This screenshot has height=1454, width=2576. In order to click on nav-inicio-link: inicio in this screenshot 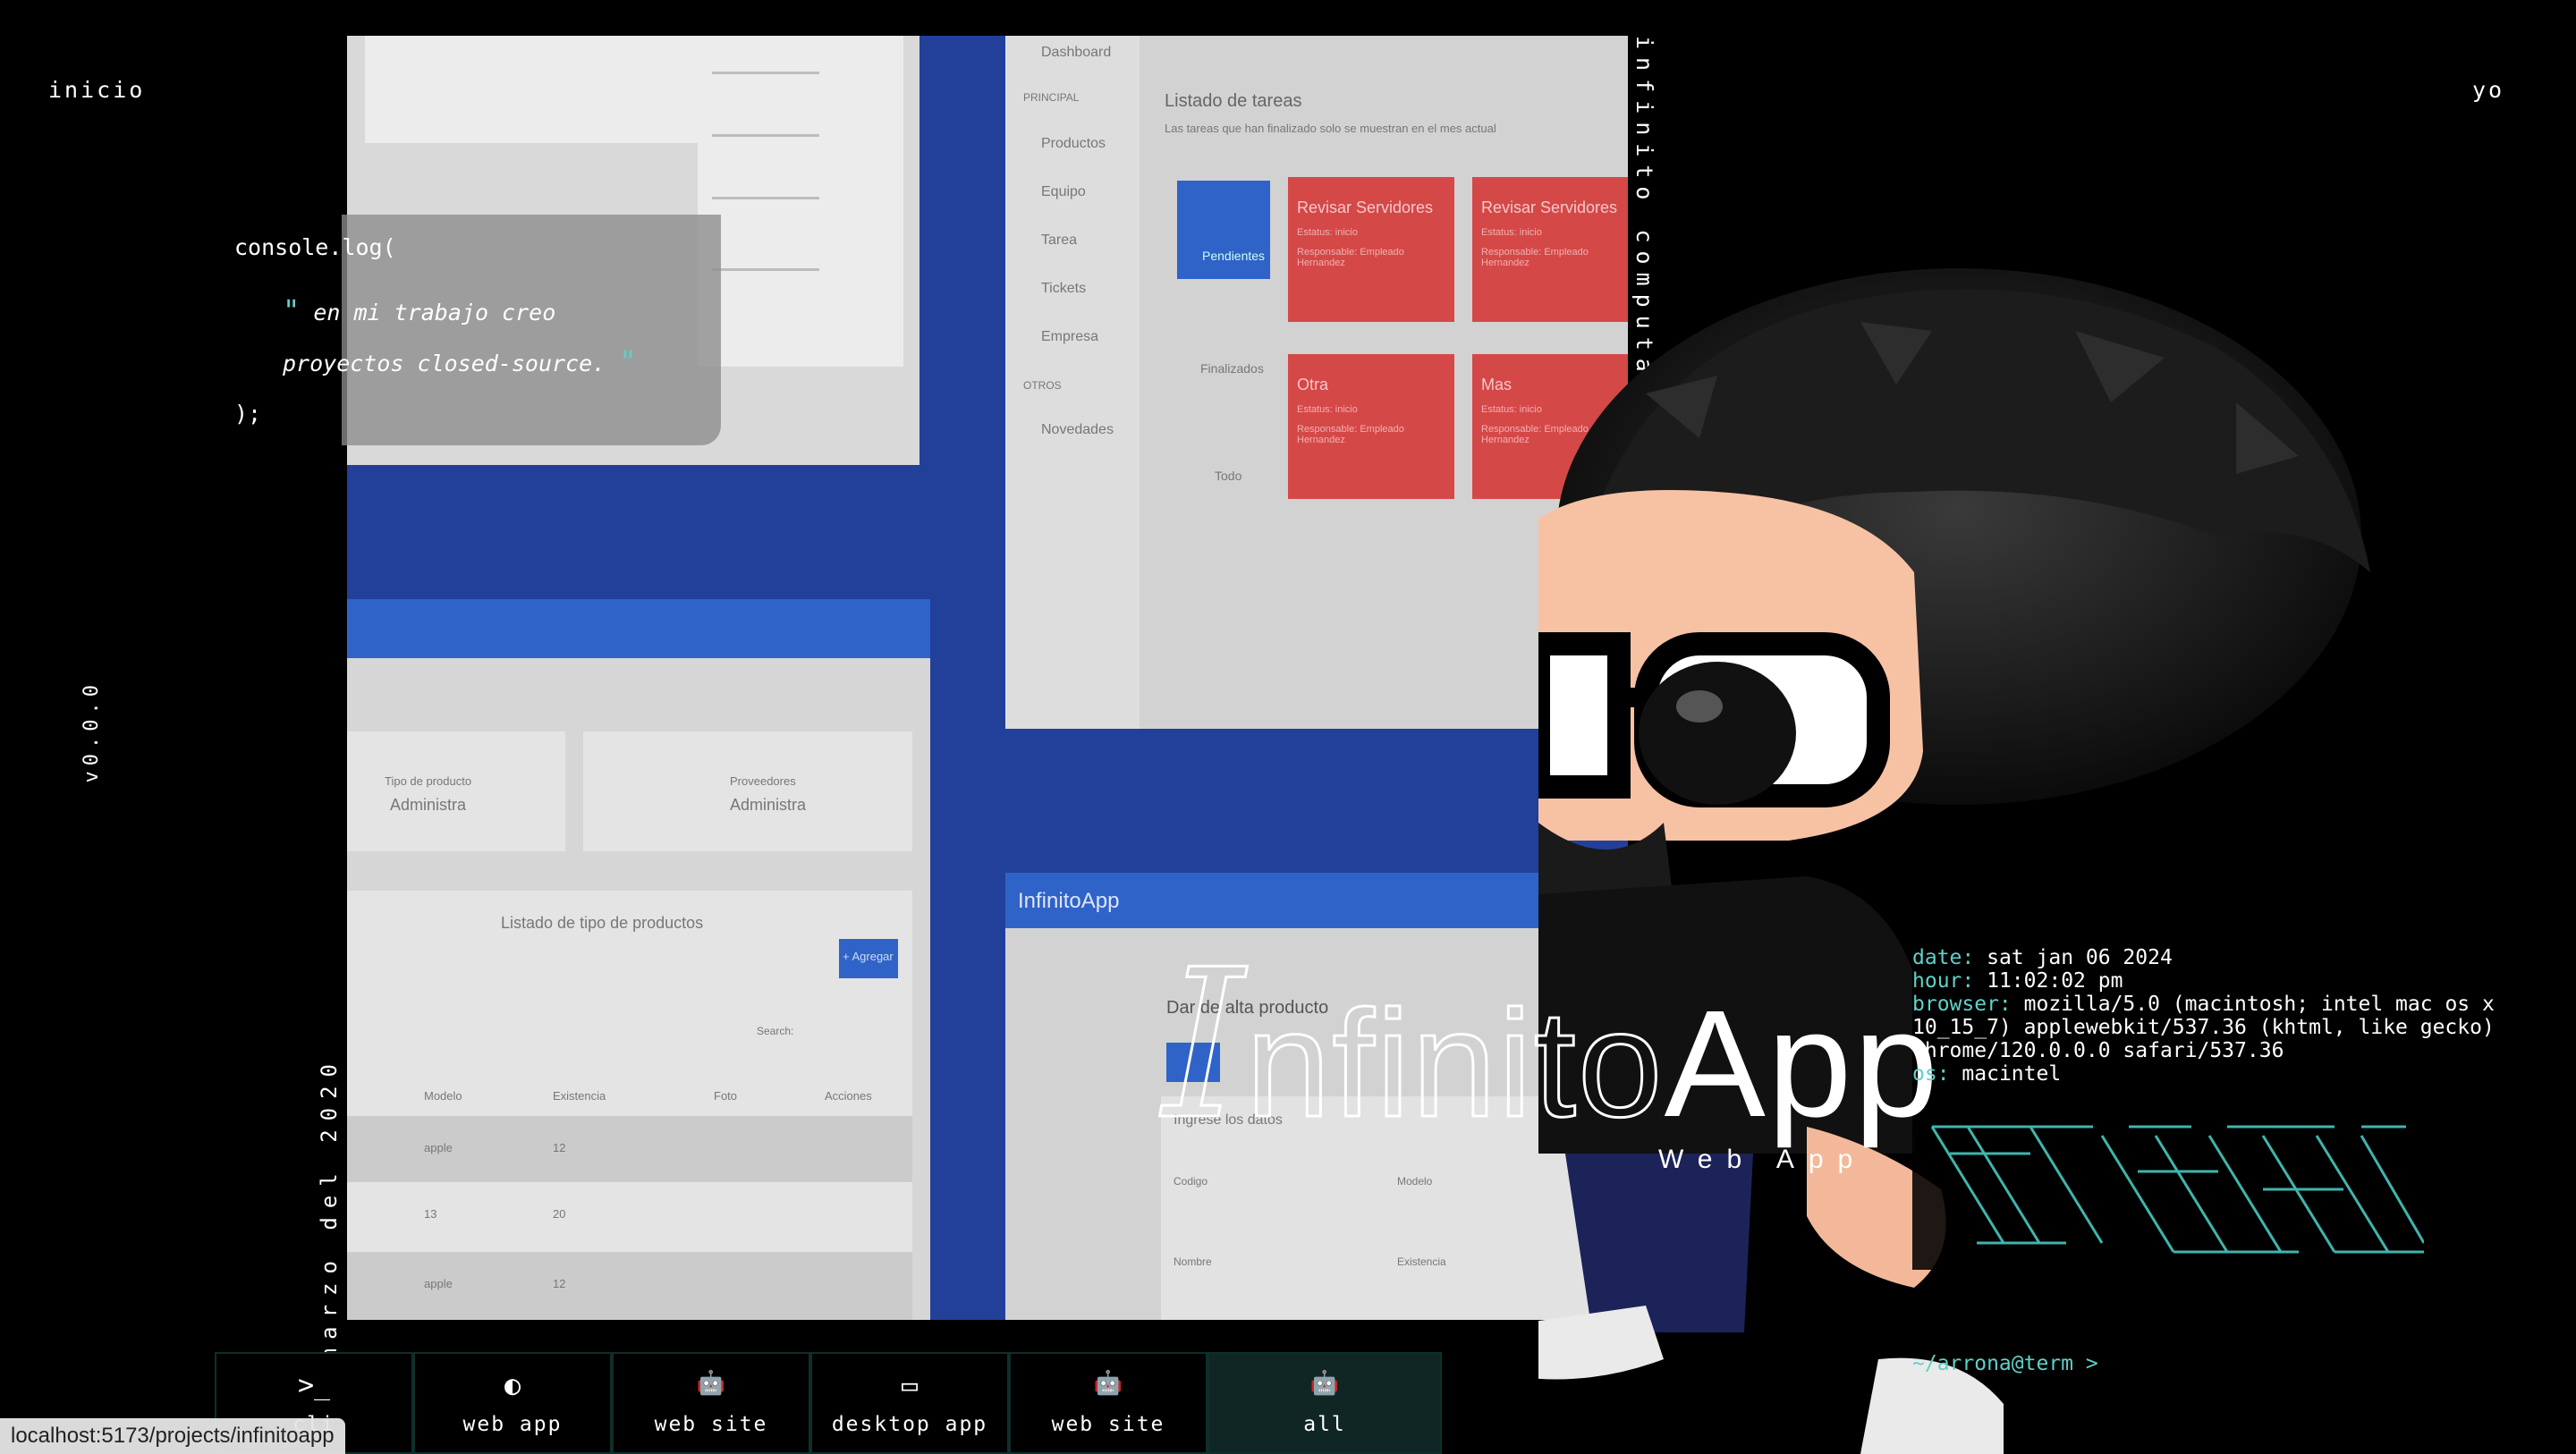, I will do `click(96, 90)`.